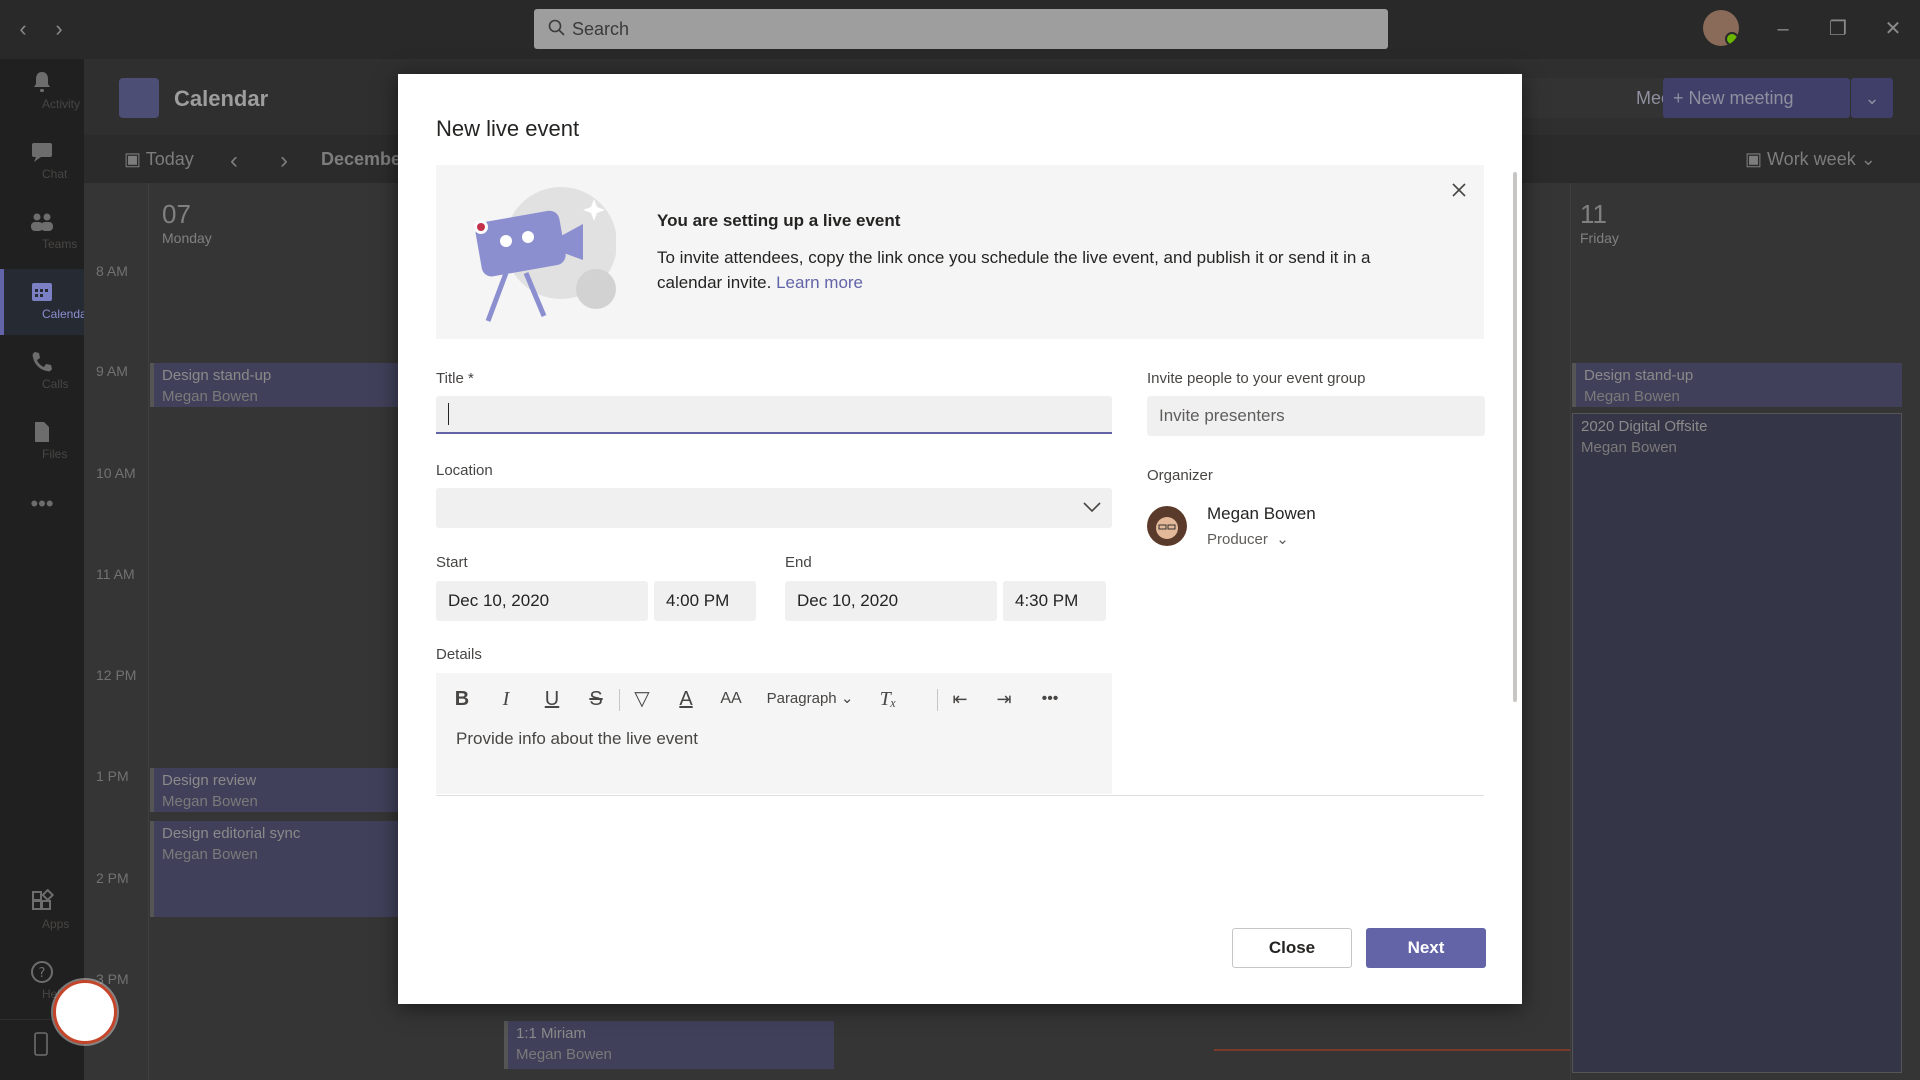  Describe the element at coordinates (462, 699) in the screenshot. I see `bold-icon: B` at that location.